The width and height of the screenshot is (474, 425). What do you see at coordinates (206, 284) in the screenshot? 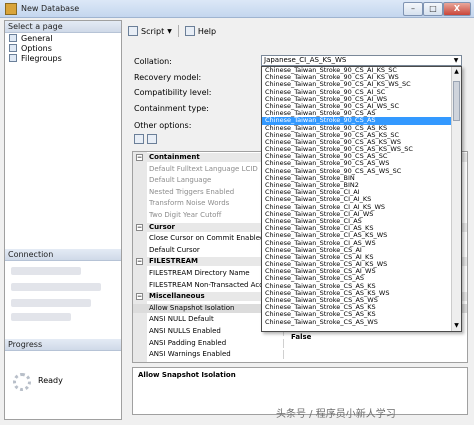
I see `property-name: FILESTREAM Non-Transacted Acc` at bounding box center [206, 284].